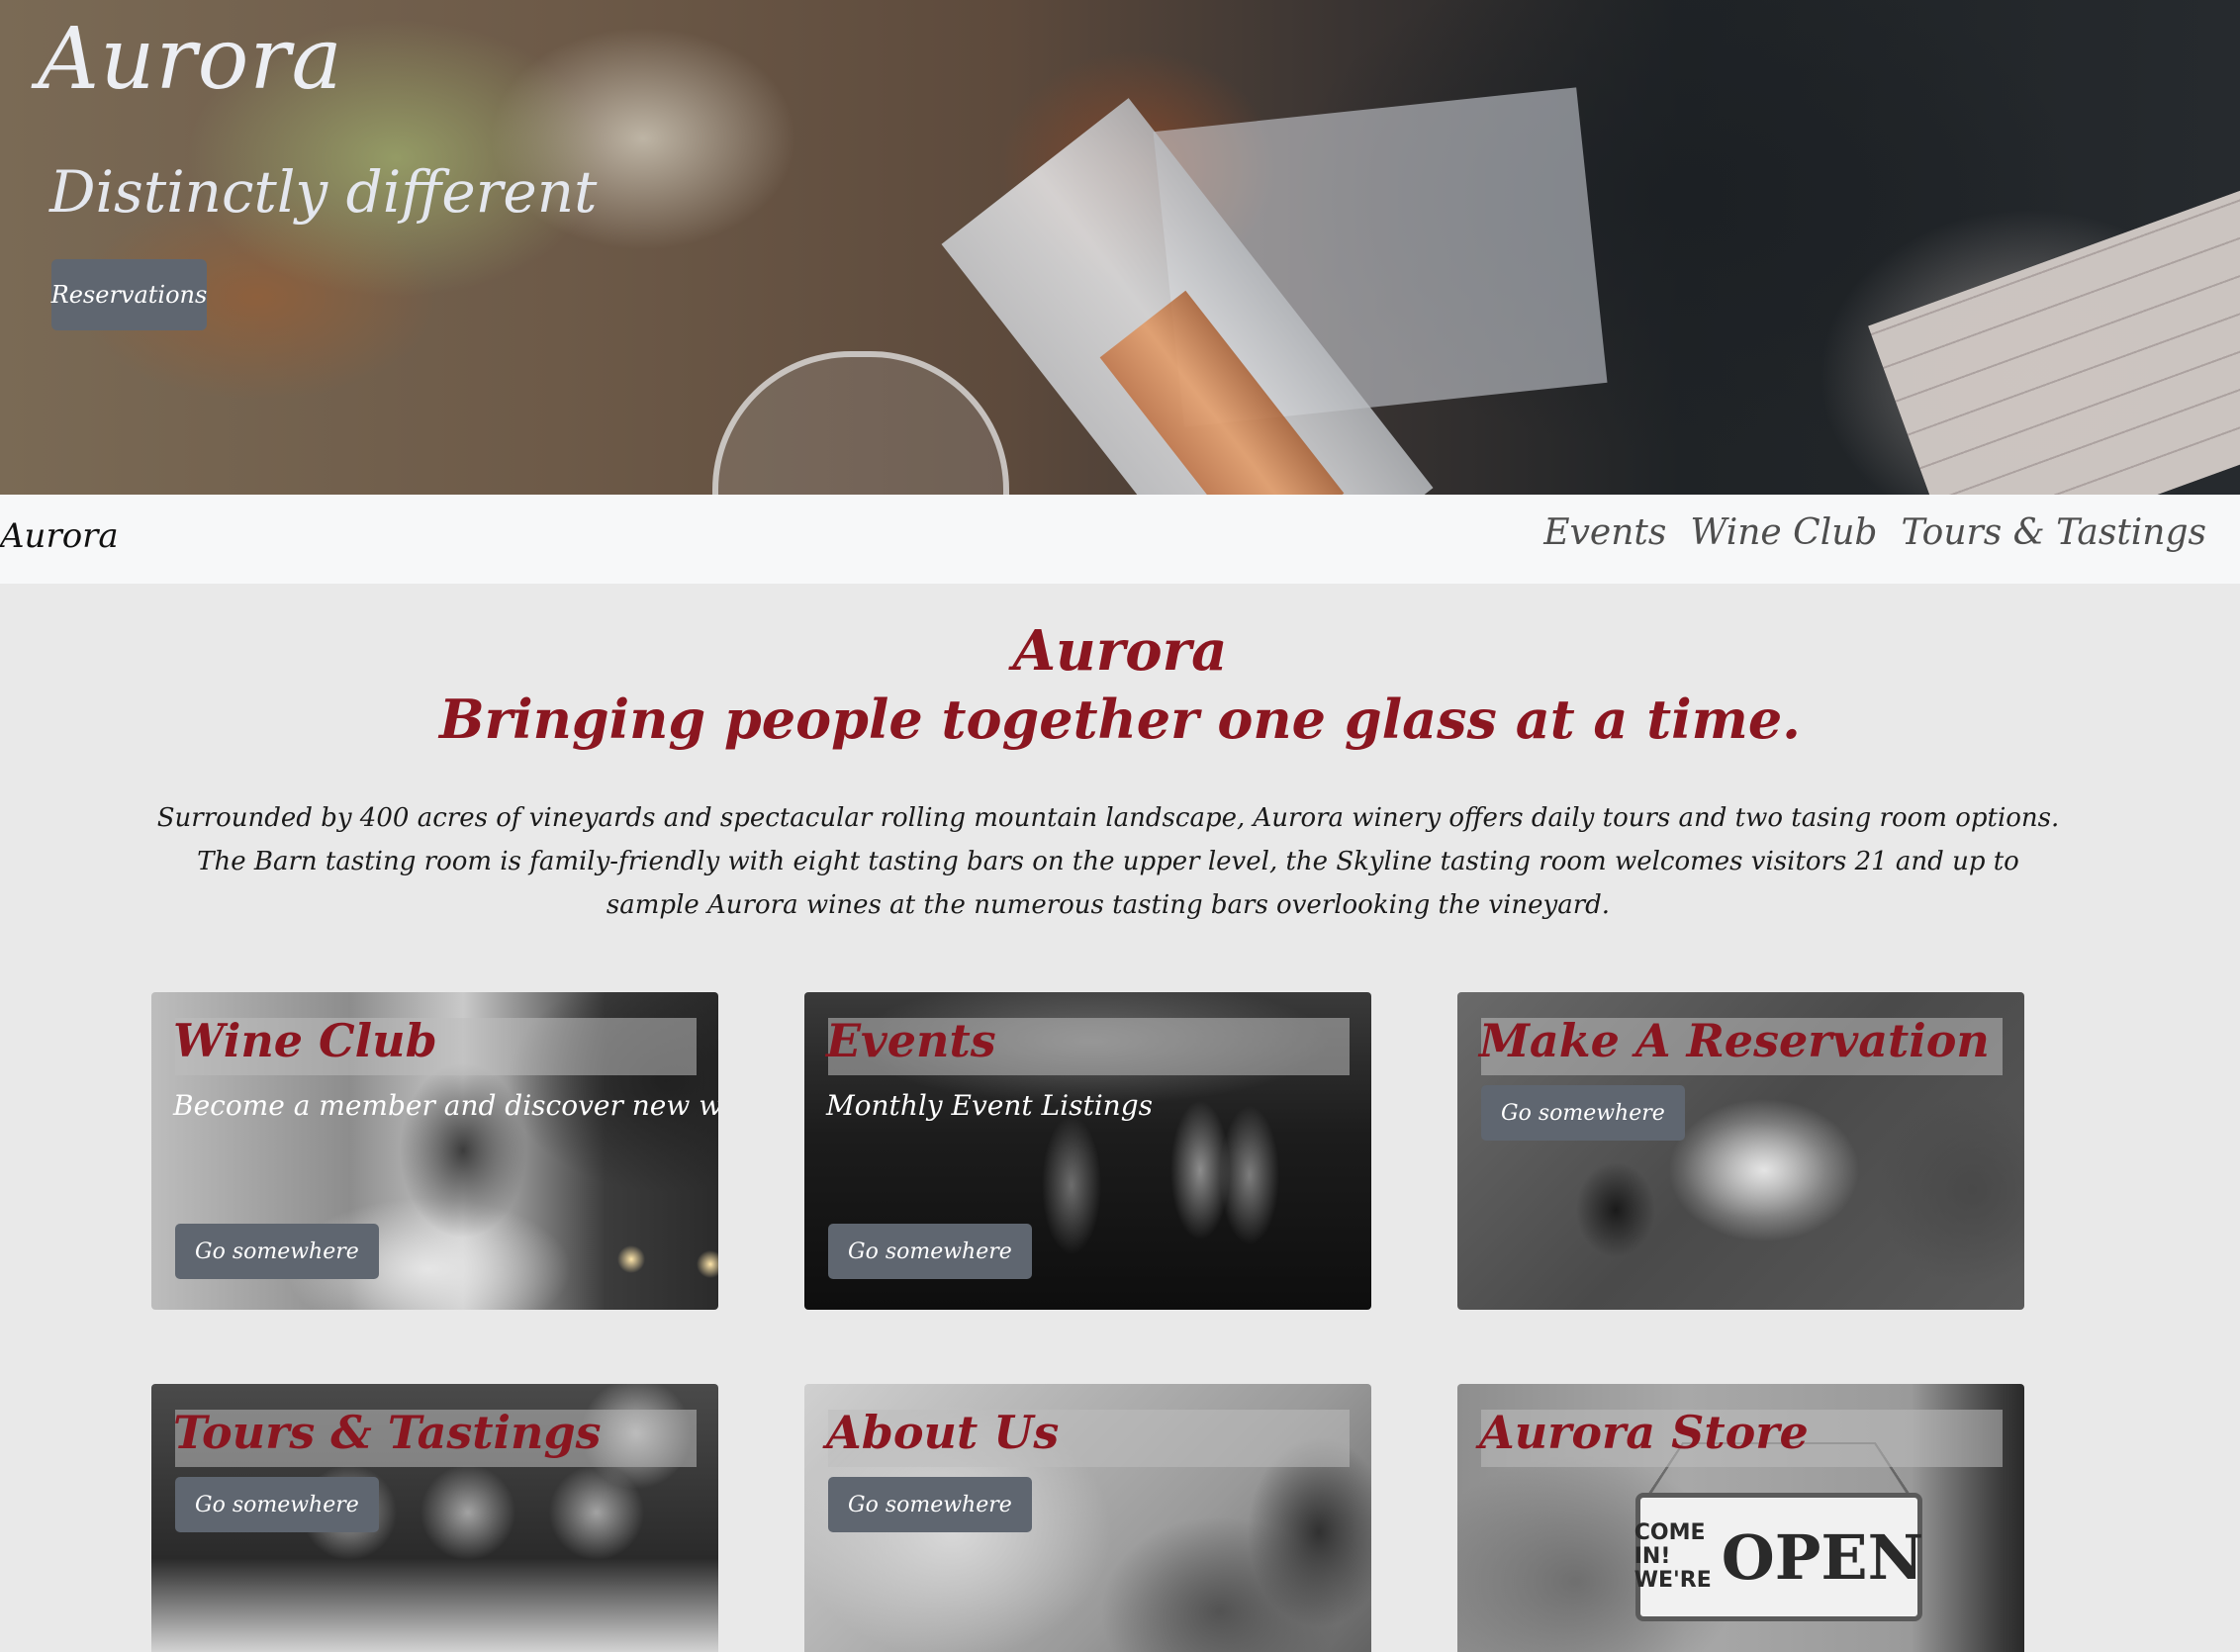 This screenshot has height=1652, width=2240. I want to click on card-title: Tours & Tastings, so click(387, 1433).